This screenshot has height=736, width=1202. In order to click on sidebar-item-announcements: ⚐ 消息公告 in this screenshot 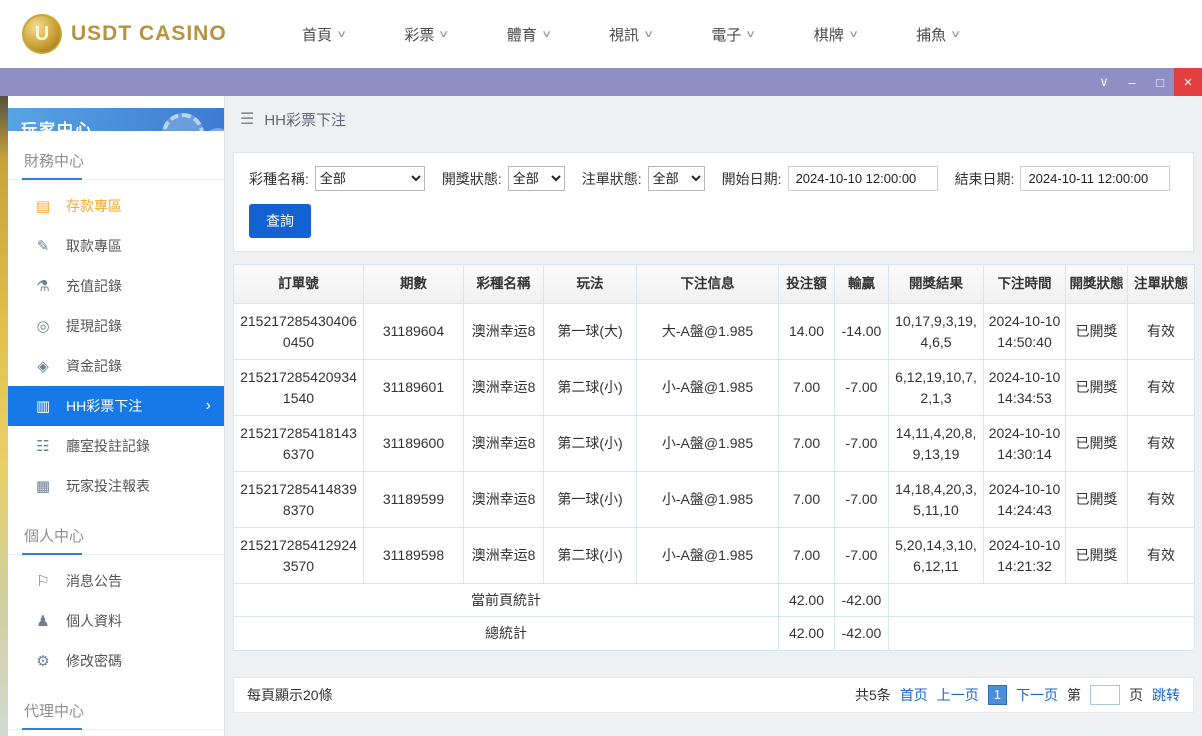, I will do `click(116, 581)`.